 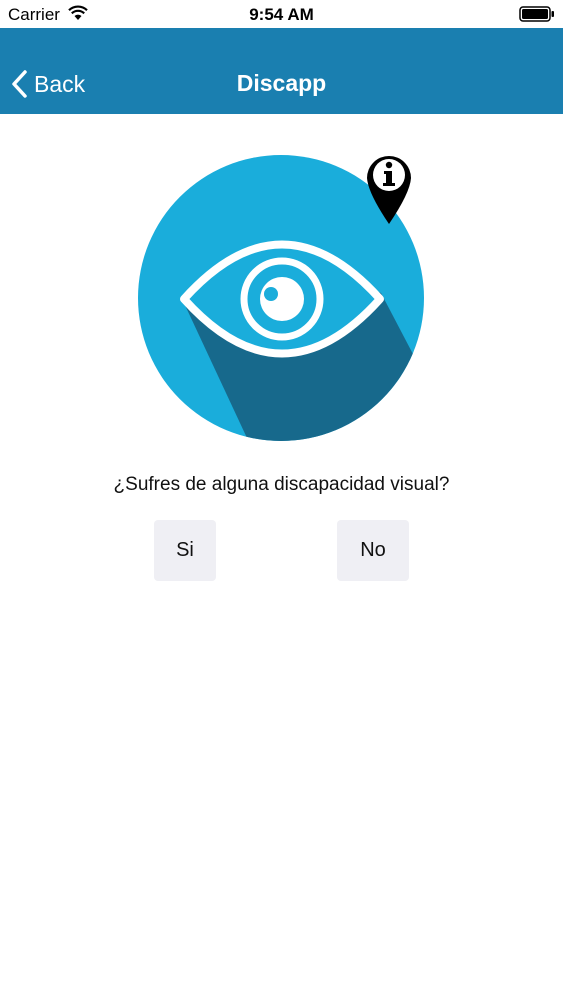 What do you see at coordinates (373, 550) in the screenshot?
I see `no-button: No` at bounding box center [373, 550].